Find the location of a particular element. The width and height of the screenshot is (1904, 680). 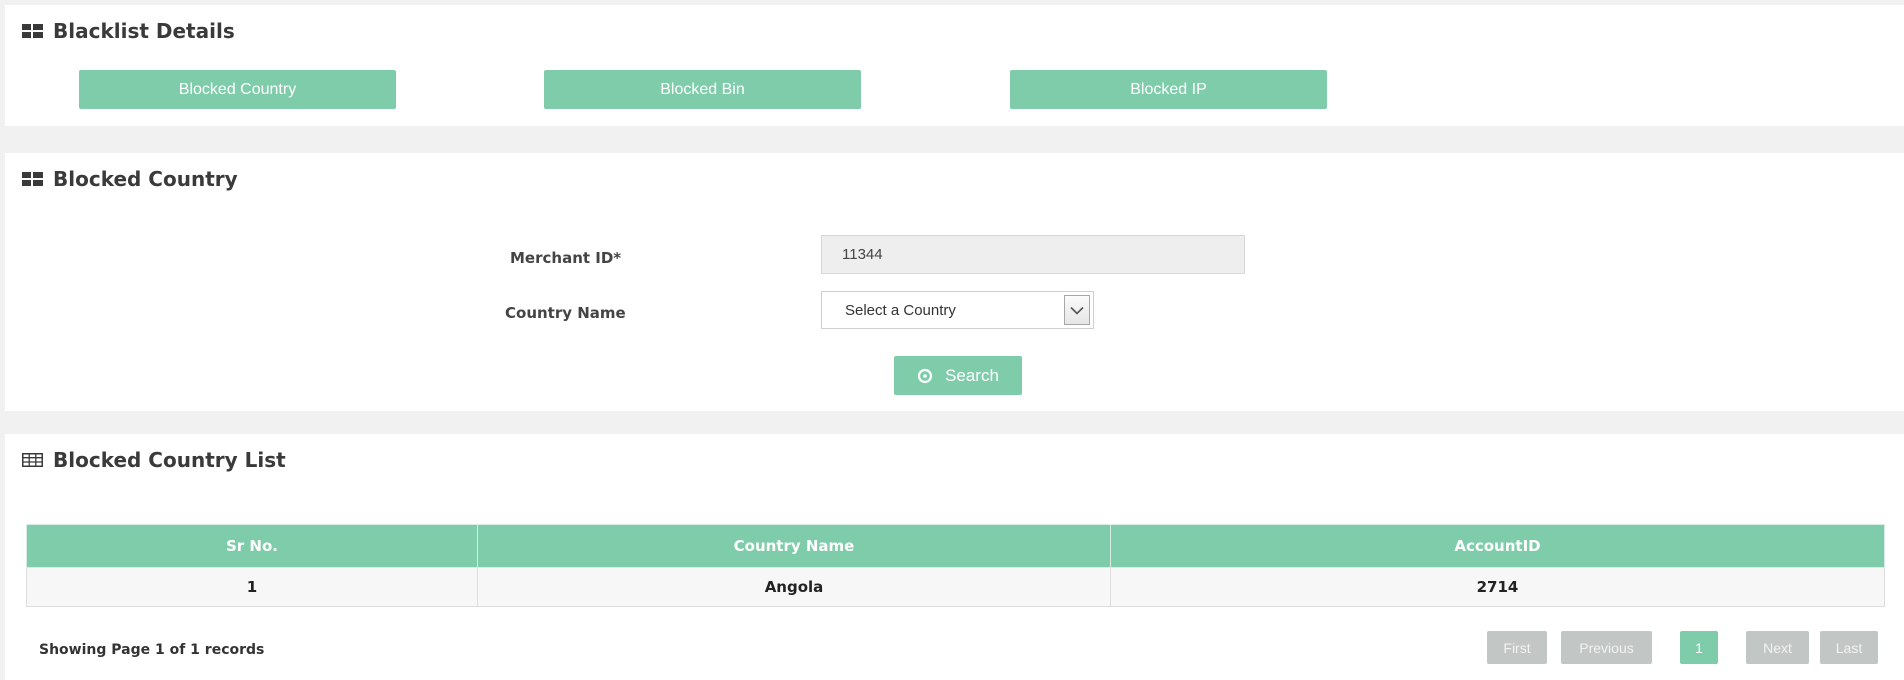

pagination-page-1-button: 1 is located at coordinates (1699, 647).